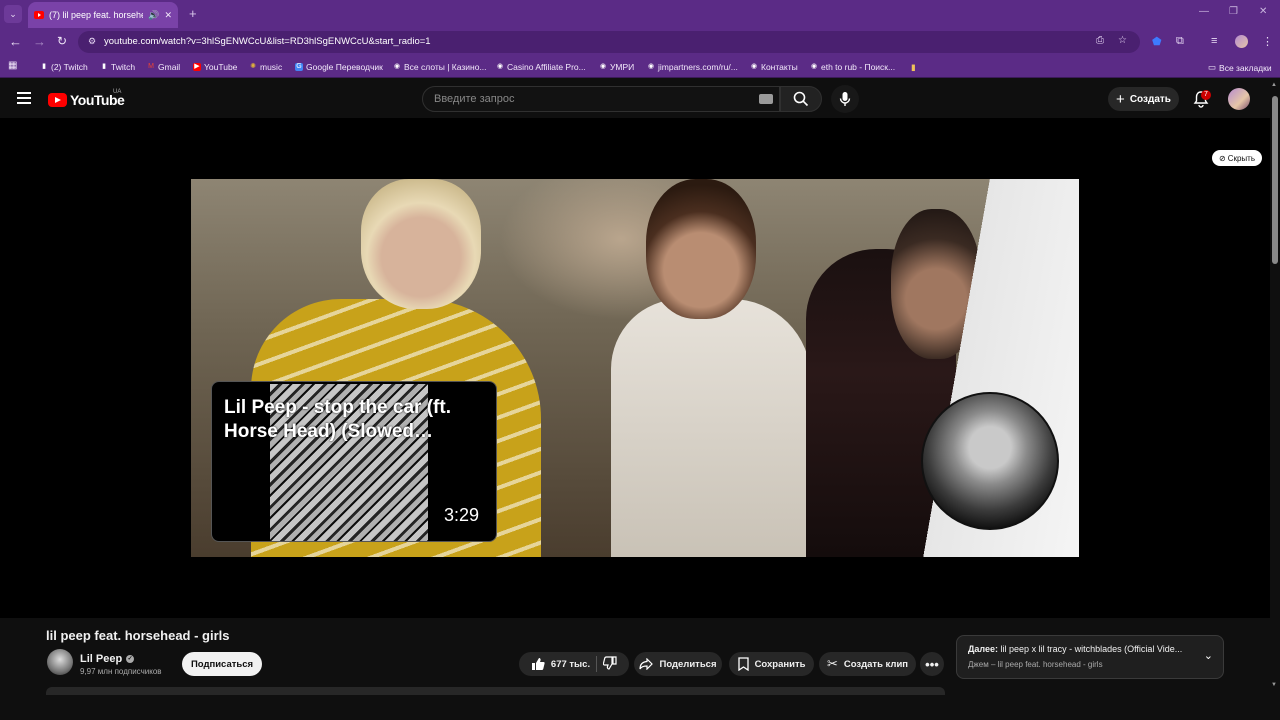 The image size is (1280, 720). Describe the element at coordinates (913, 67) in the screenshot. I see `bookmark-folder-icon: ▮` at that location.